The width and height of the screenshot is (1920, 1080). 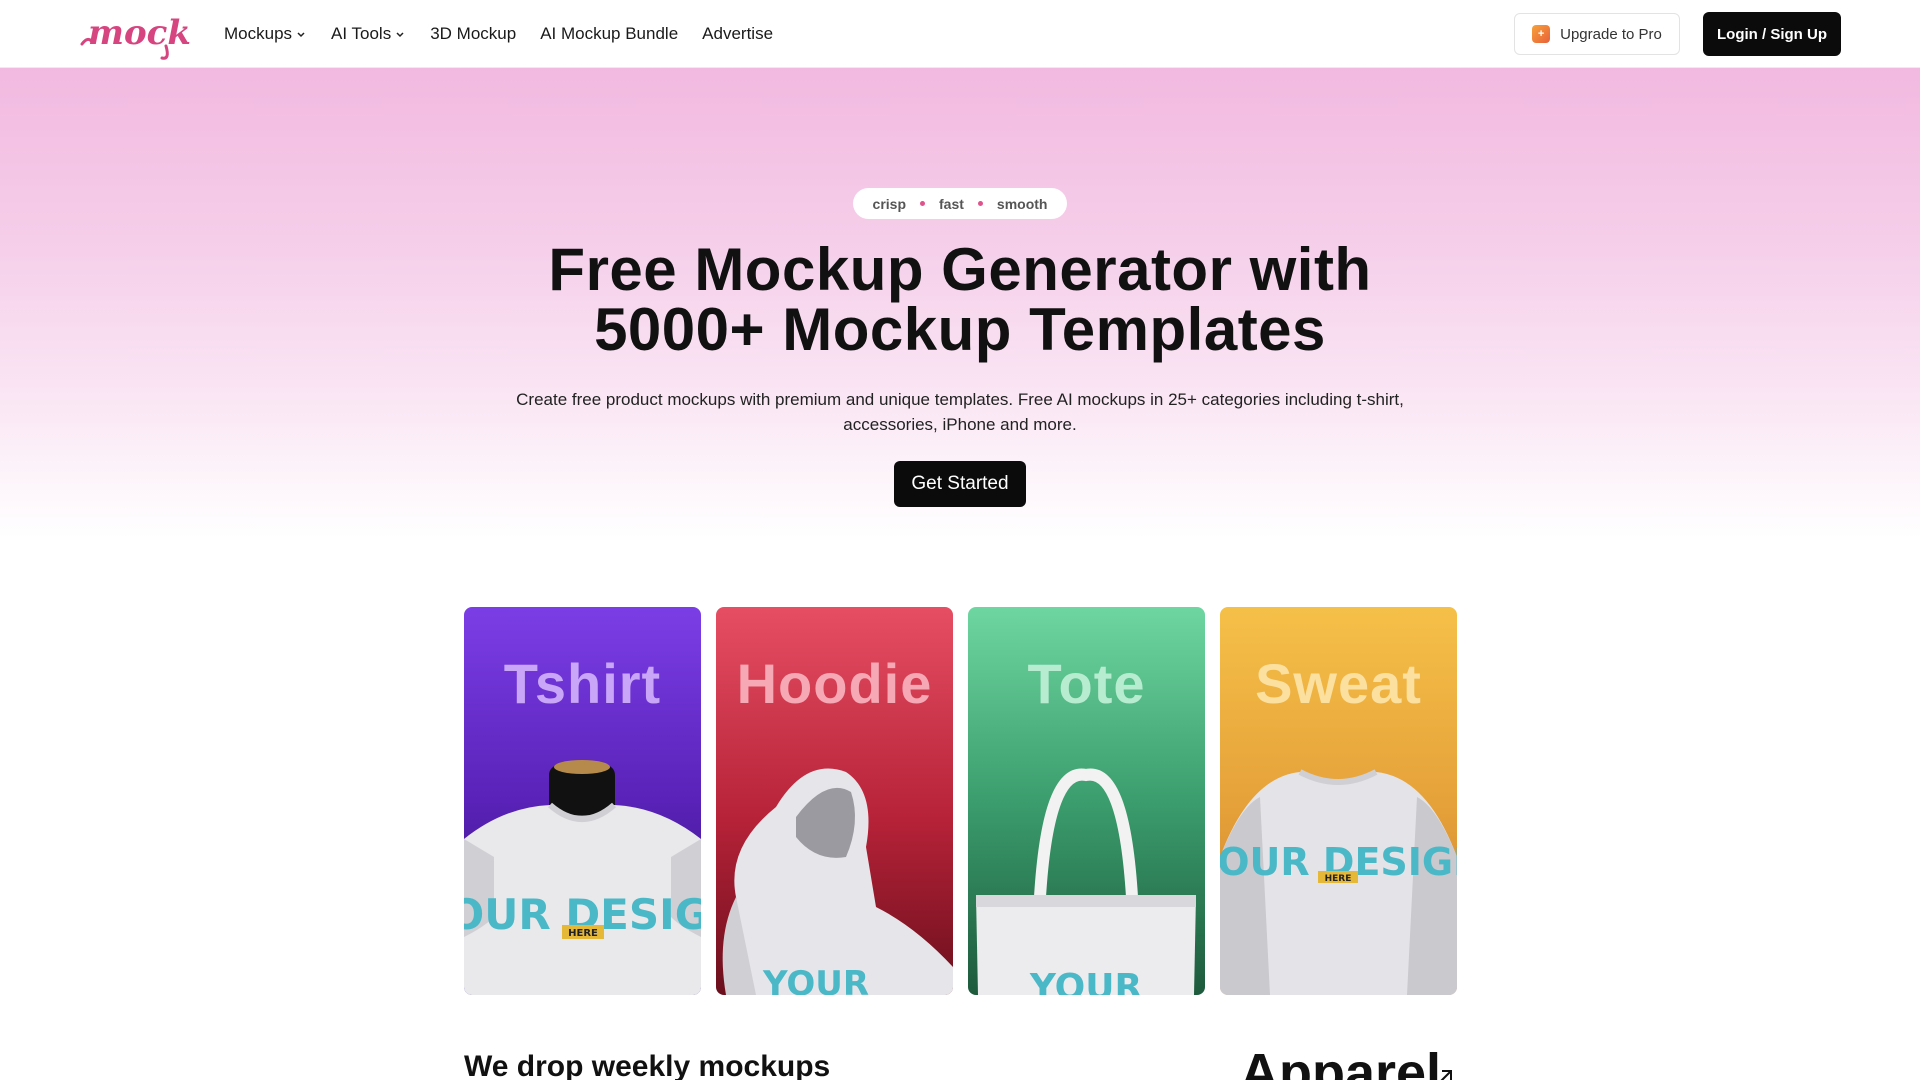 I want to click on card-title: Tshirt, so click(x=582, y=683).